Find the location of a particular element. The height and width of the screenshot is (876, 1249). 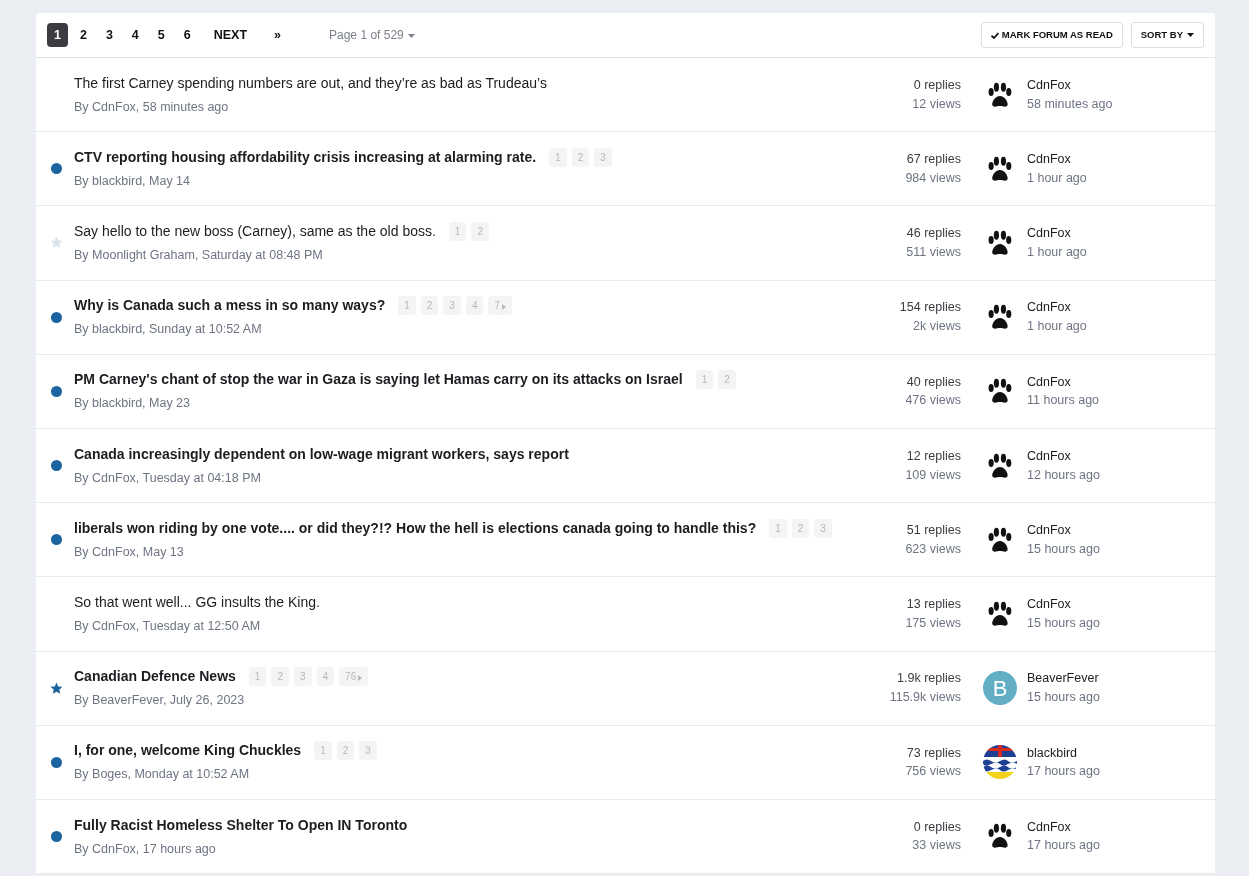

topic-byline: By blackbird, Sunday at 10:52 AM is located at coordinates (168, 330).